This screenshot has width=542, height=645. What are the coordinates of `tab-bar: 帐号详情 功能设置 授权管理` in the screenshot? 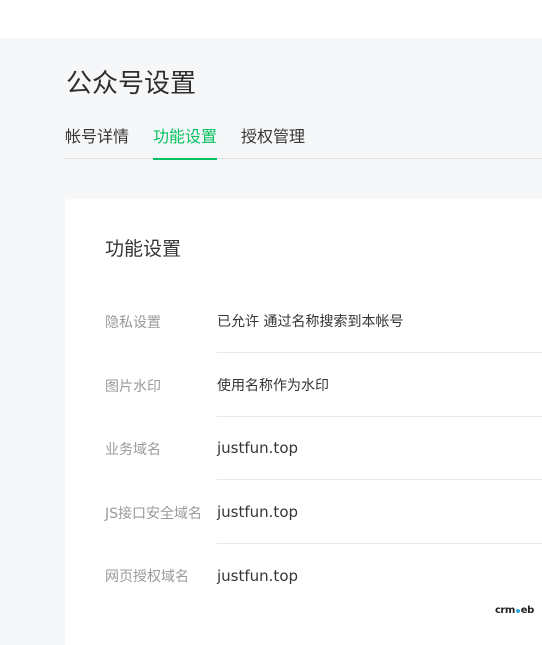 It's located at (303, 142).